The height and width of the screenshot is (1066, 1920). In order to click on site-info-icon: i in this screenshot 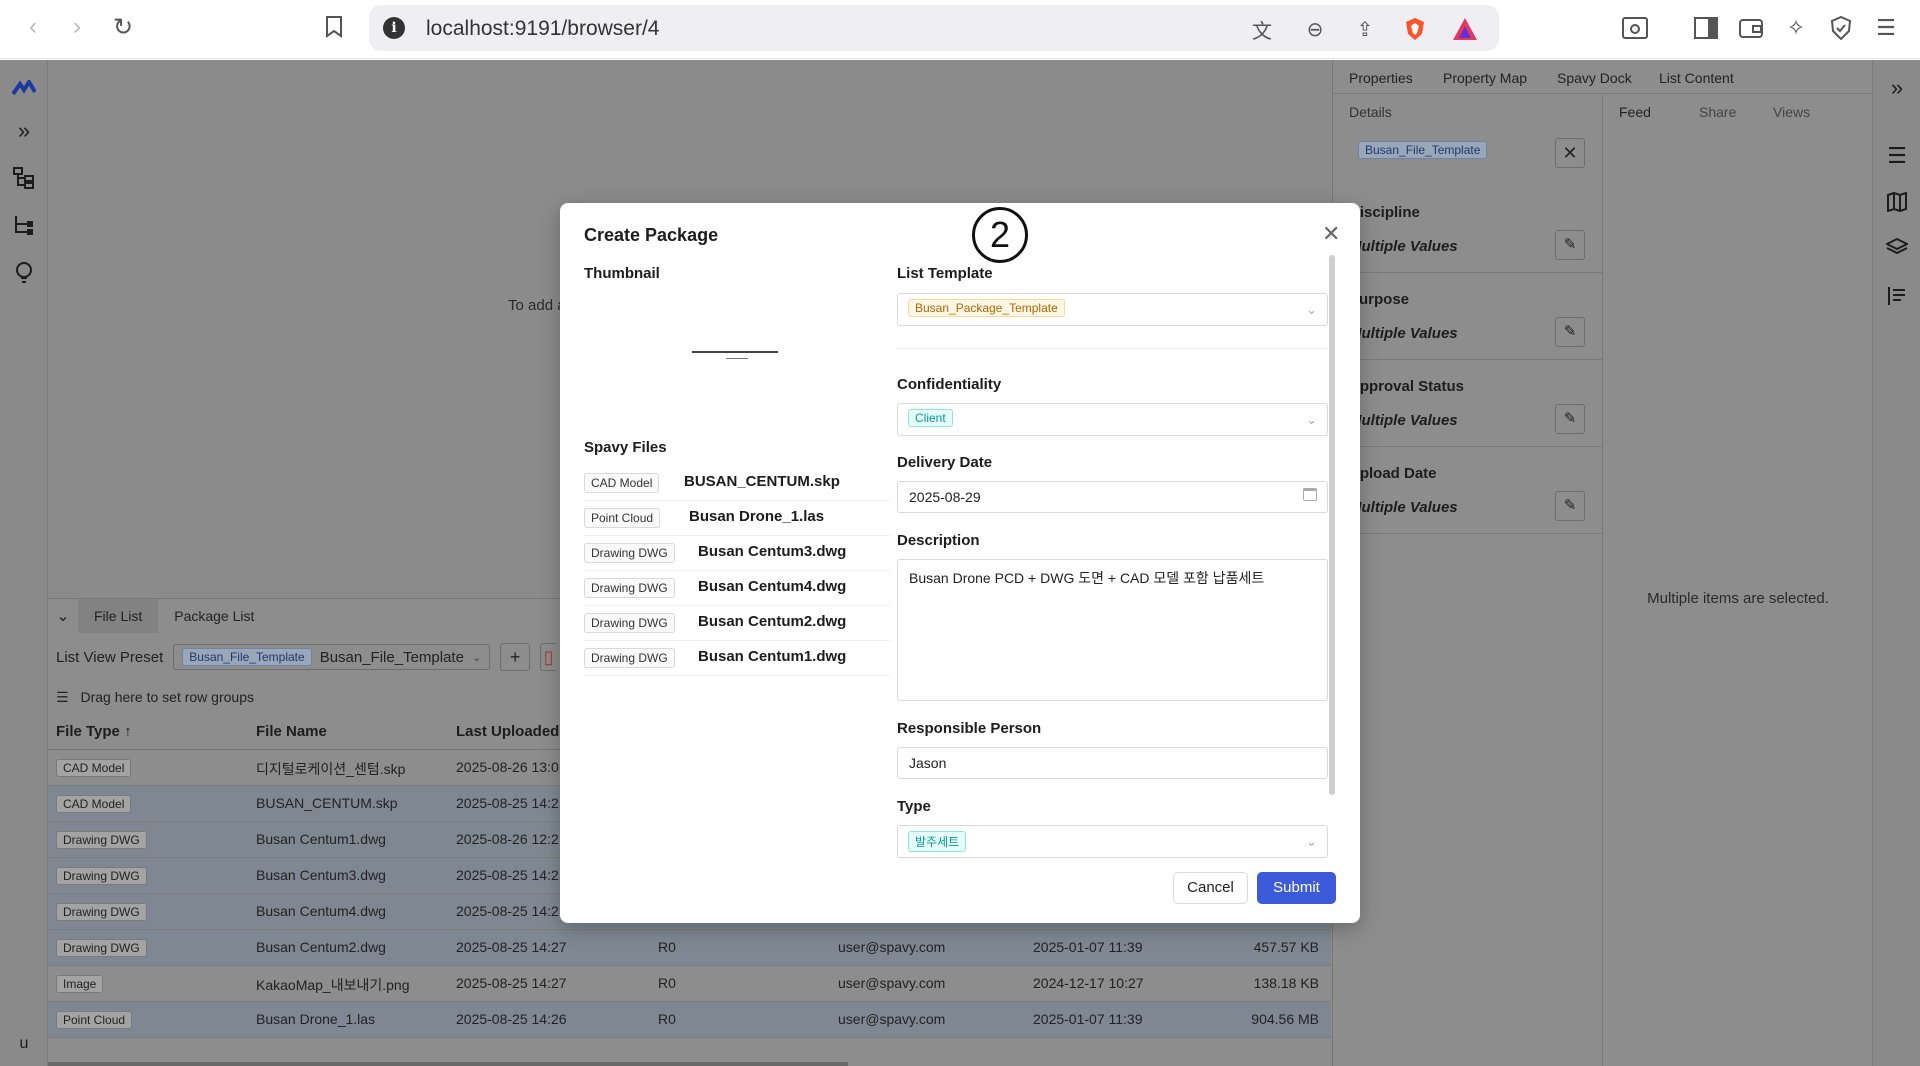, I will do `click(394, 28)`.